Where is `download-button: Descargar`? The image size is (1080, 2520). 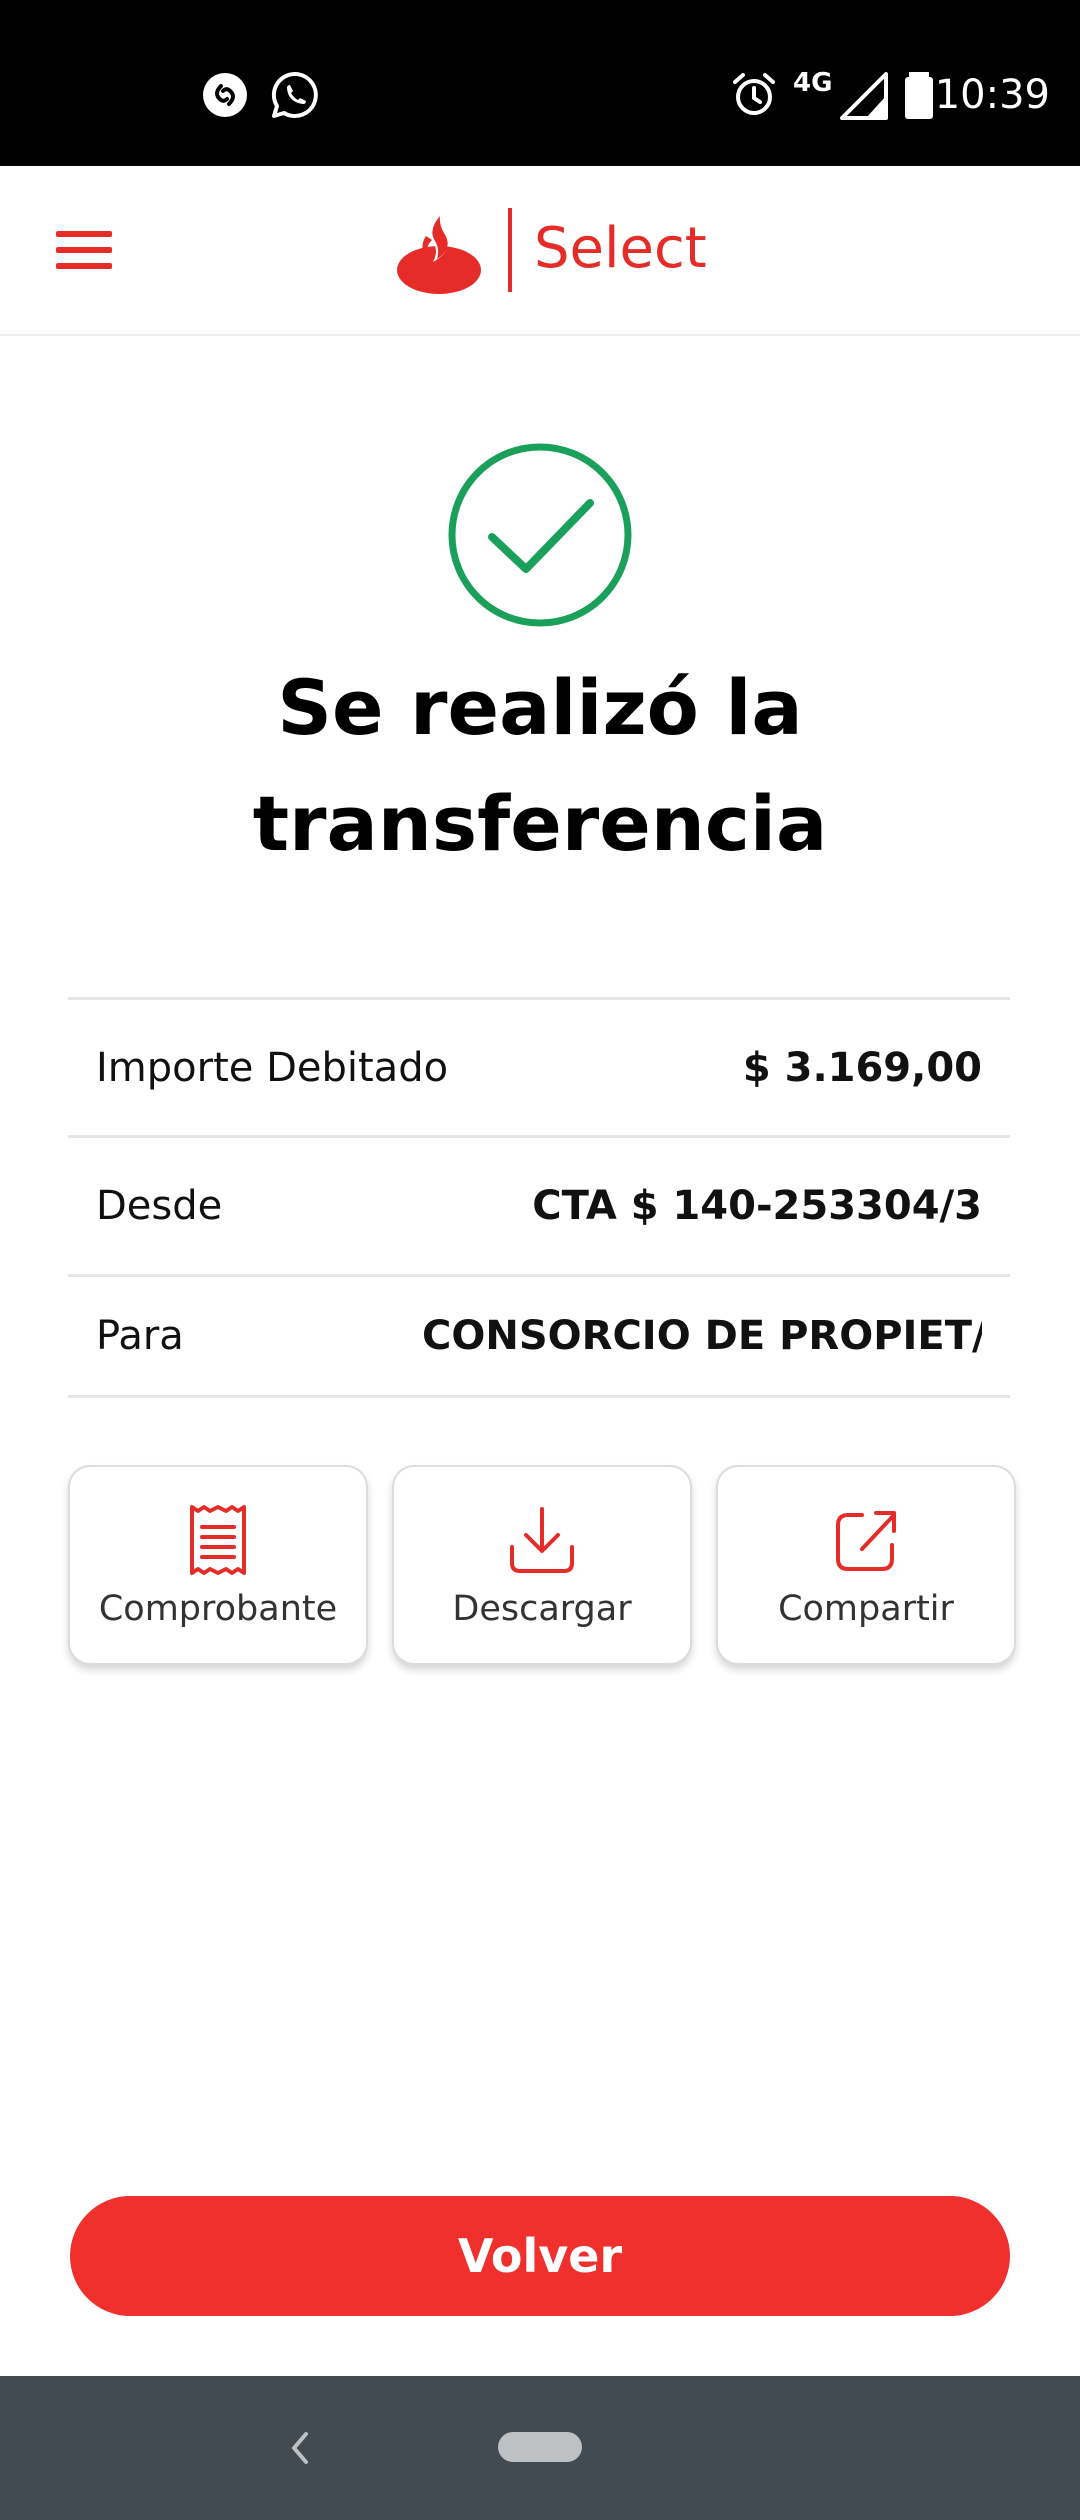 download-button: Descargar is located at coordinates (542, 1565).